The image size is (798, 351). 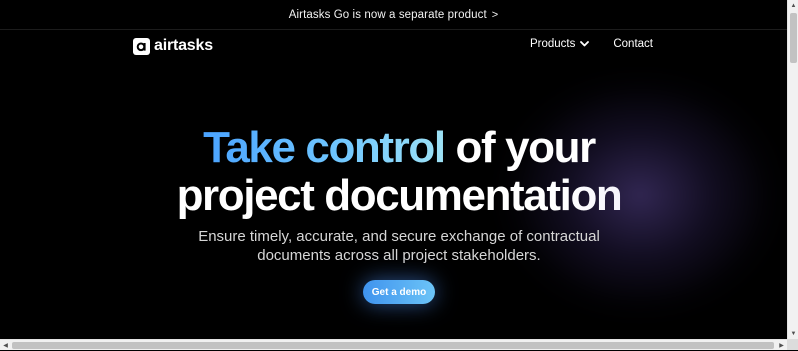 I want to click on scroll-left-icon: ◀, so click(x=5, y=345).